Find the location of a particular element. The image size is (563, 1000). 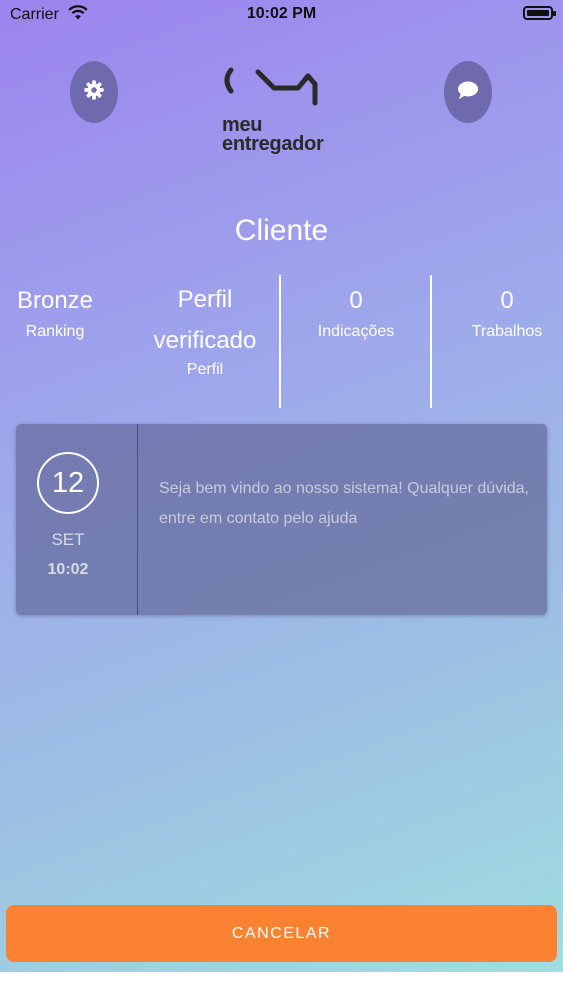

status-time: 10:02 PM is located at coordinates (281, 13).